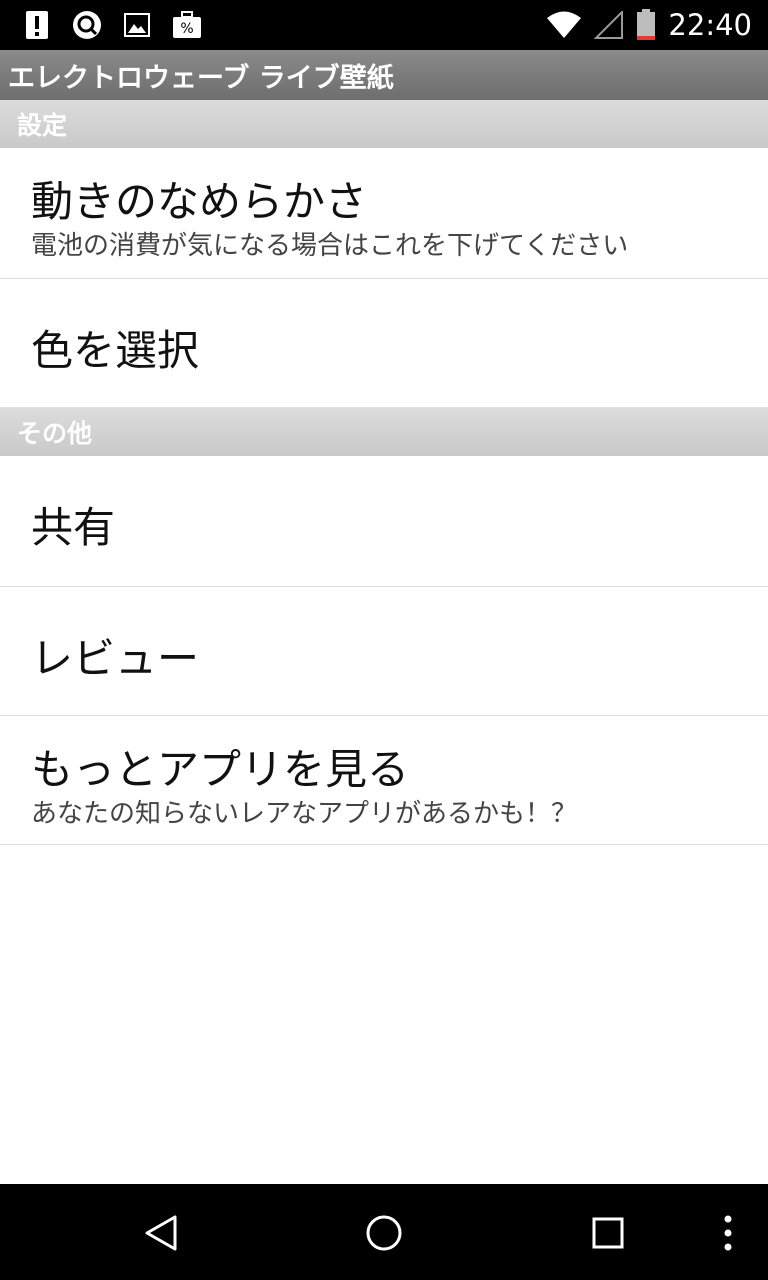 This screenshot has width=768, height=1280. What do you see at coordinates (384, 343) in the screenshot?
I see `pref-select-color: 色を選択` at bounding box center [384, 343].